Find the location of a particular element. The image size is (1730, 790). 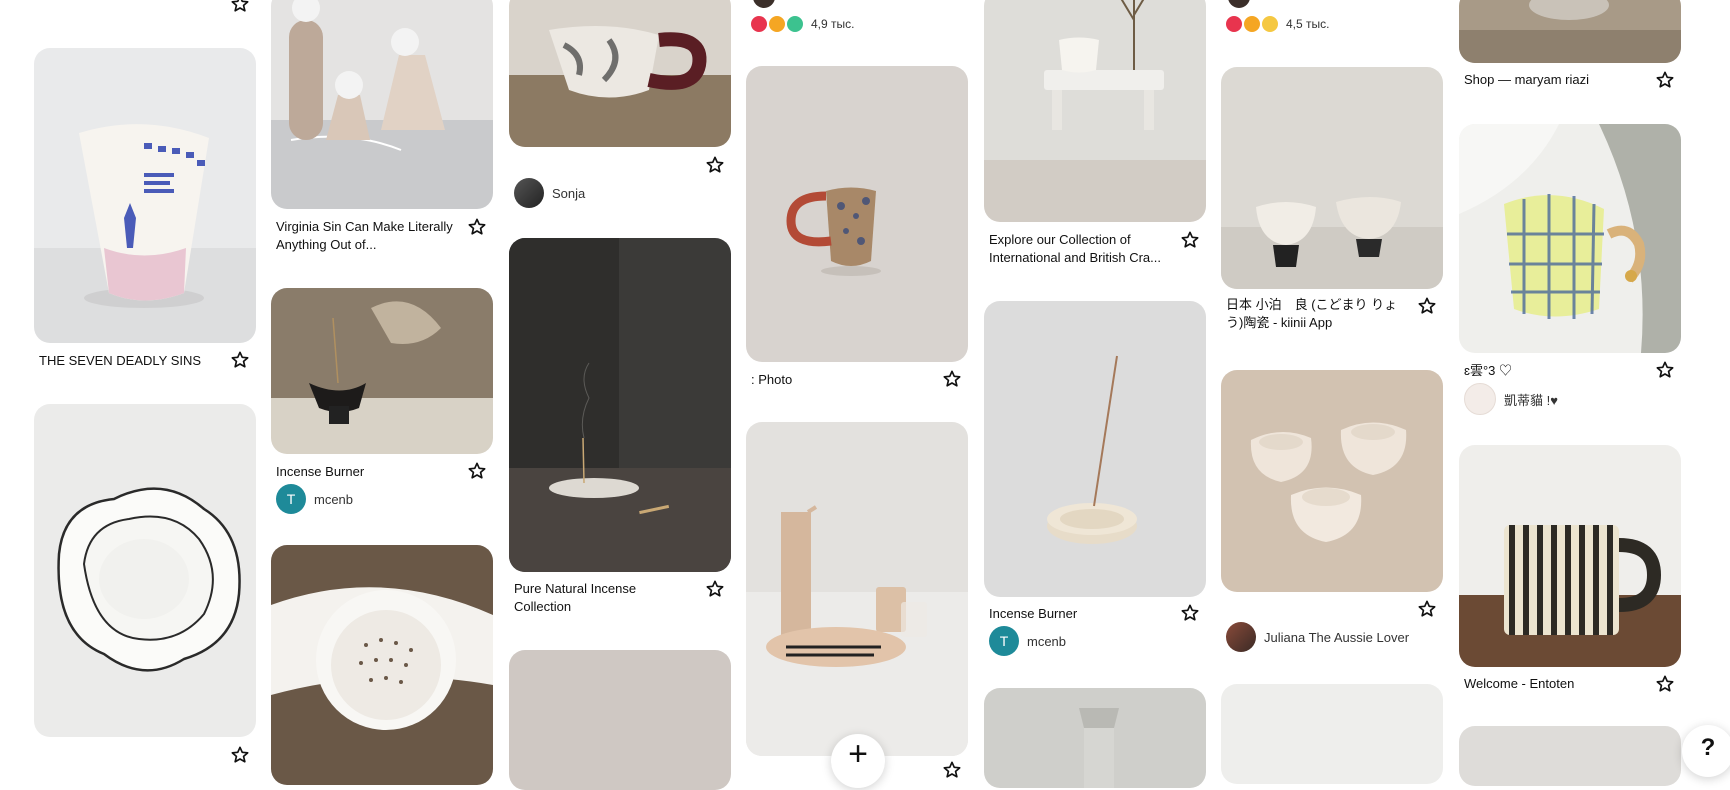

pin-title: Pure Natural Incense Collection is located at coordinates (605, 598).